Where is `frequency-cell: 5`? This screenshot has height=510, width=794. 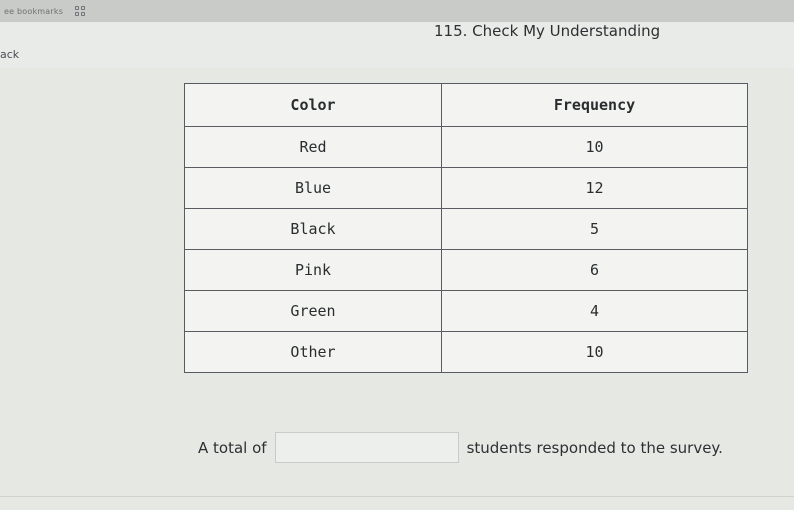 frequency-cell: 5 is located at coordinates (594, 229).